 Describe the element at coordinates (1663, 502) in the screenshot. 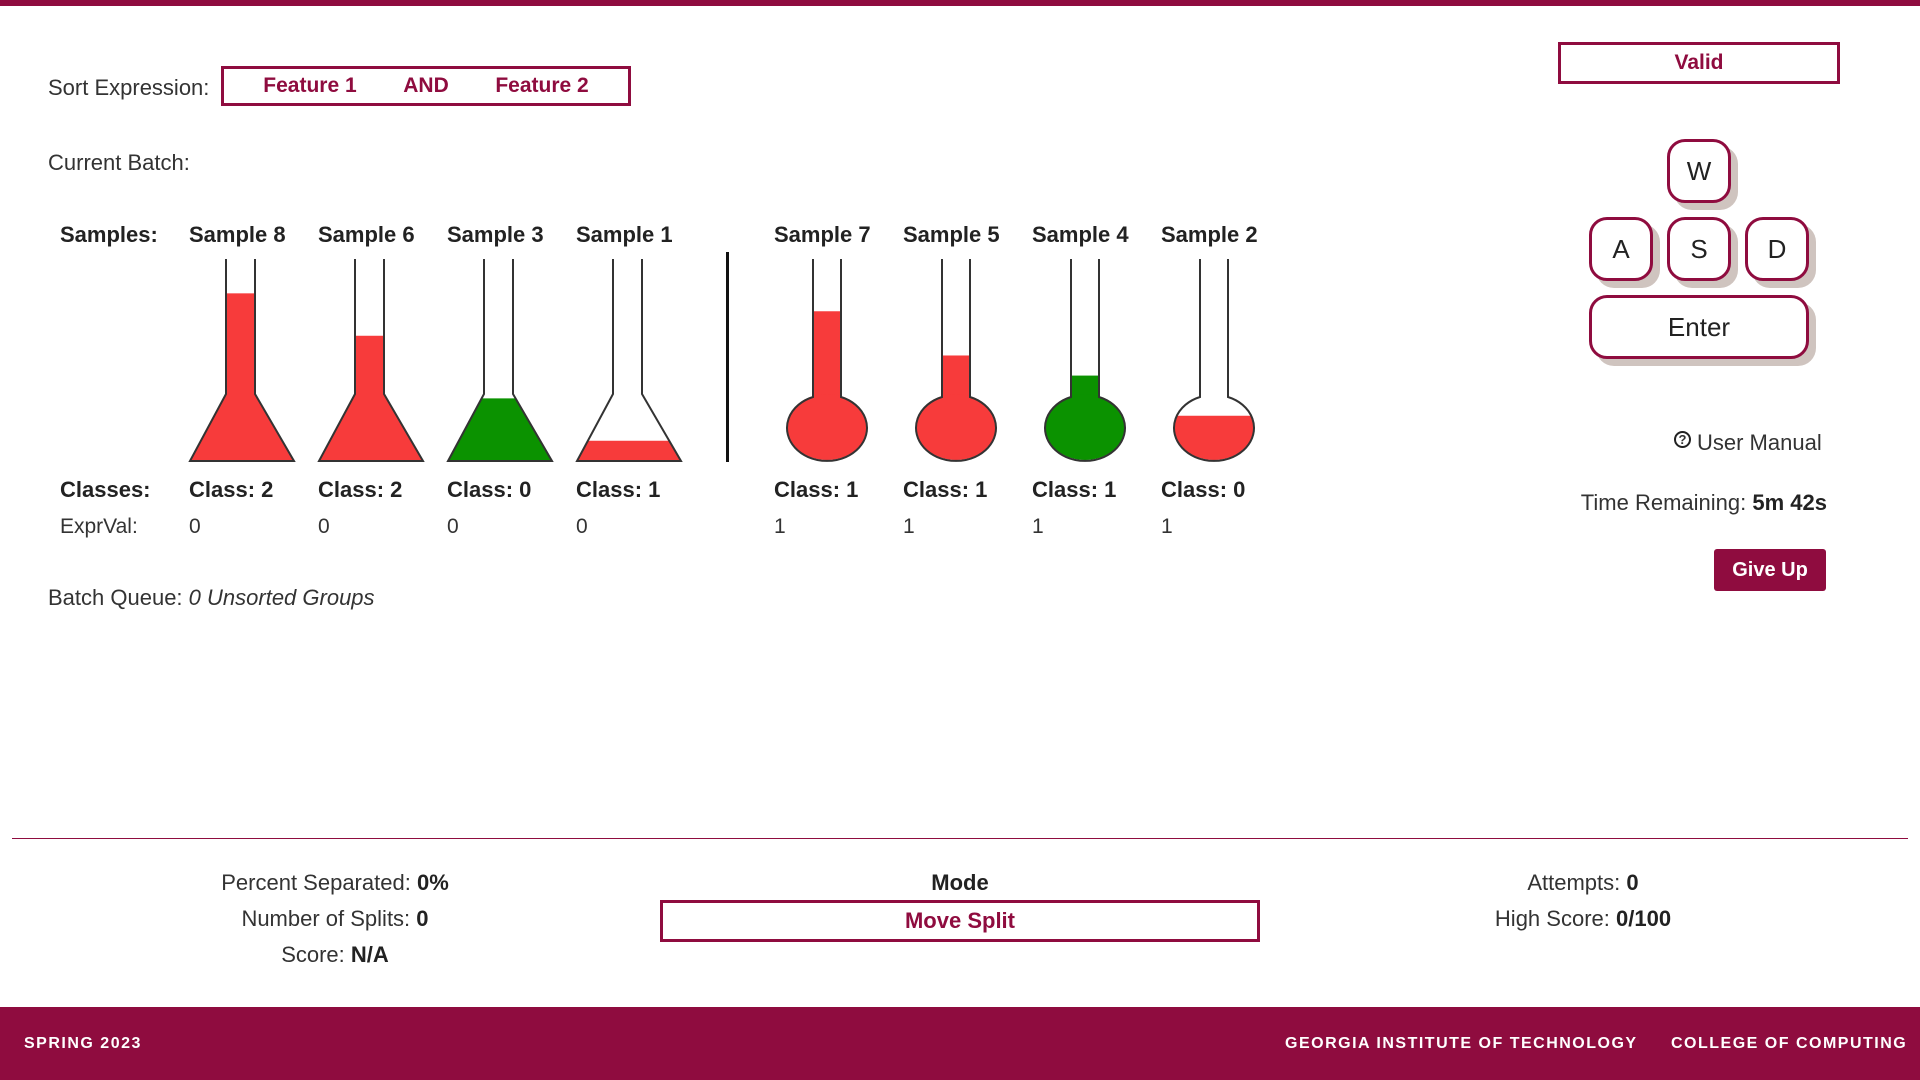

I see `time-remaining-label: Time Remaining:` at that location.